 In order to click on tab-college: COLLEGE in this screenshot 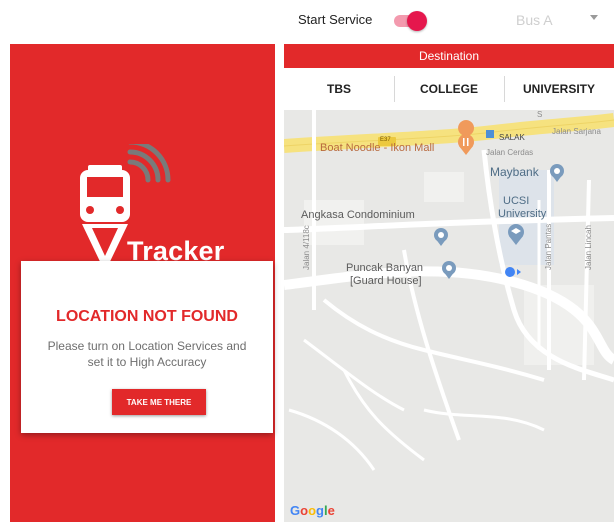, I will do `click(449, 89)`.